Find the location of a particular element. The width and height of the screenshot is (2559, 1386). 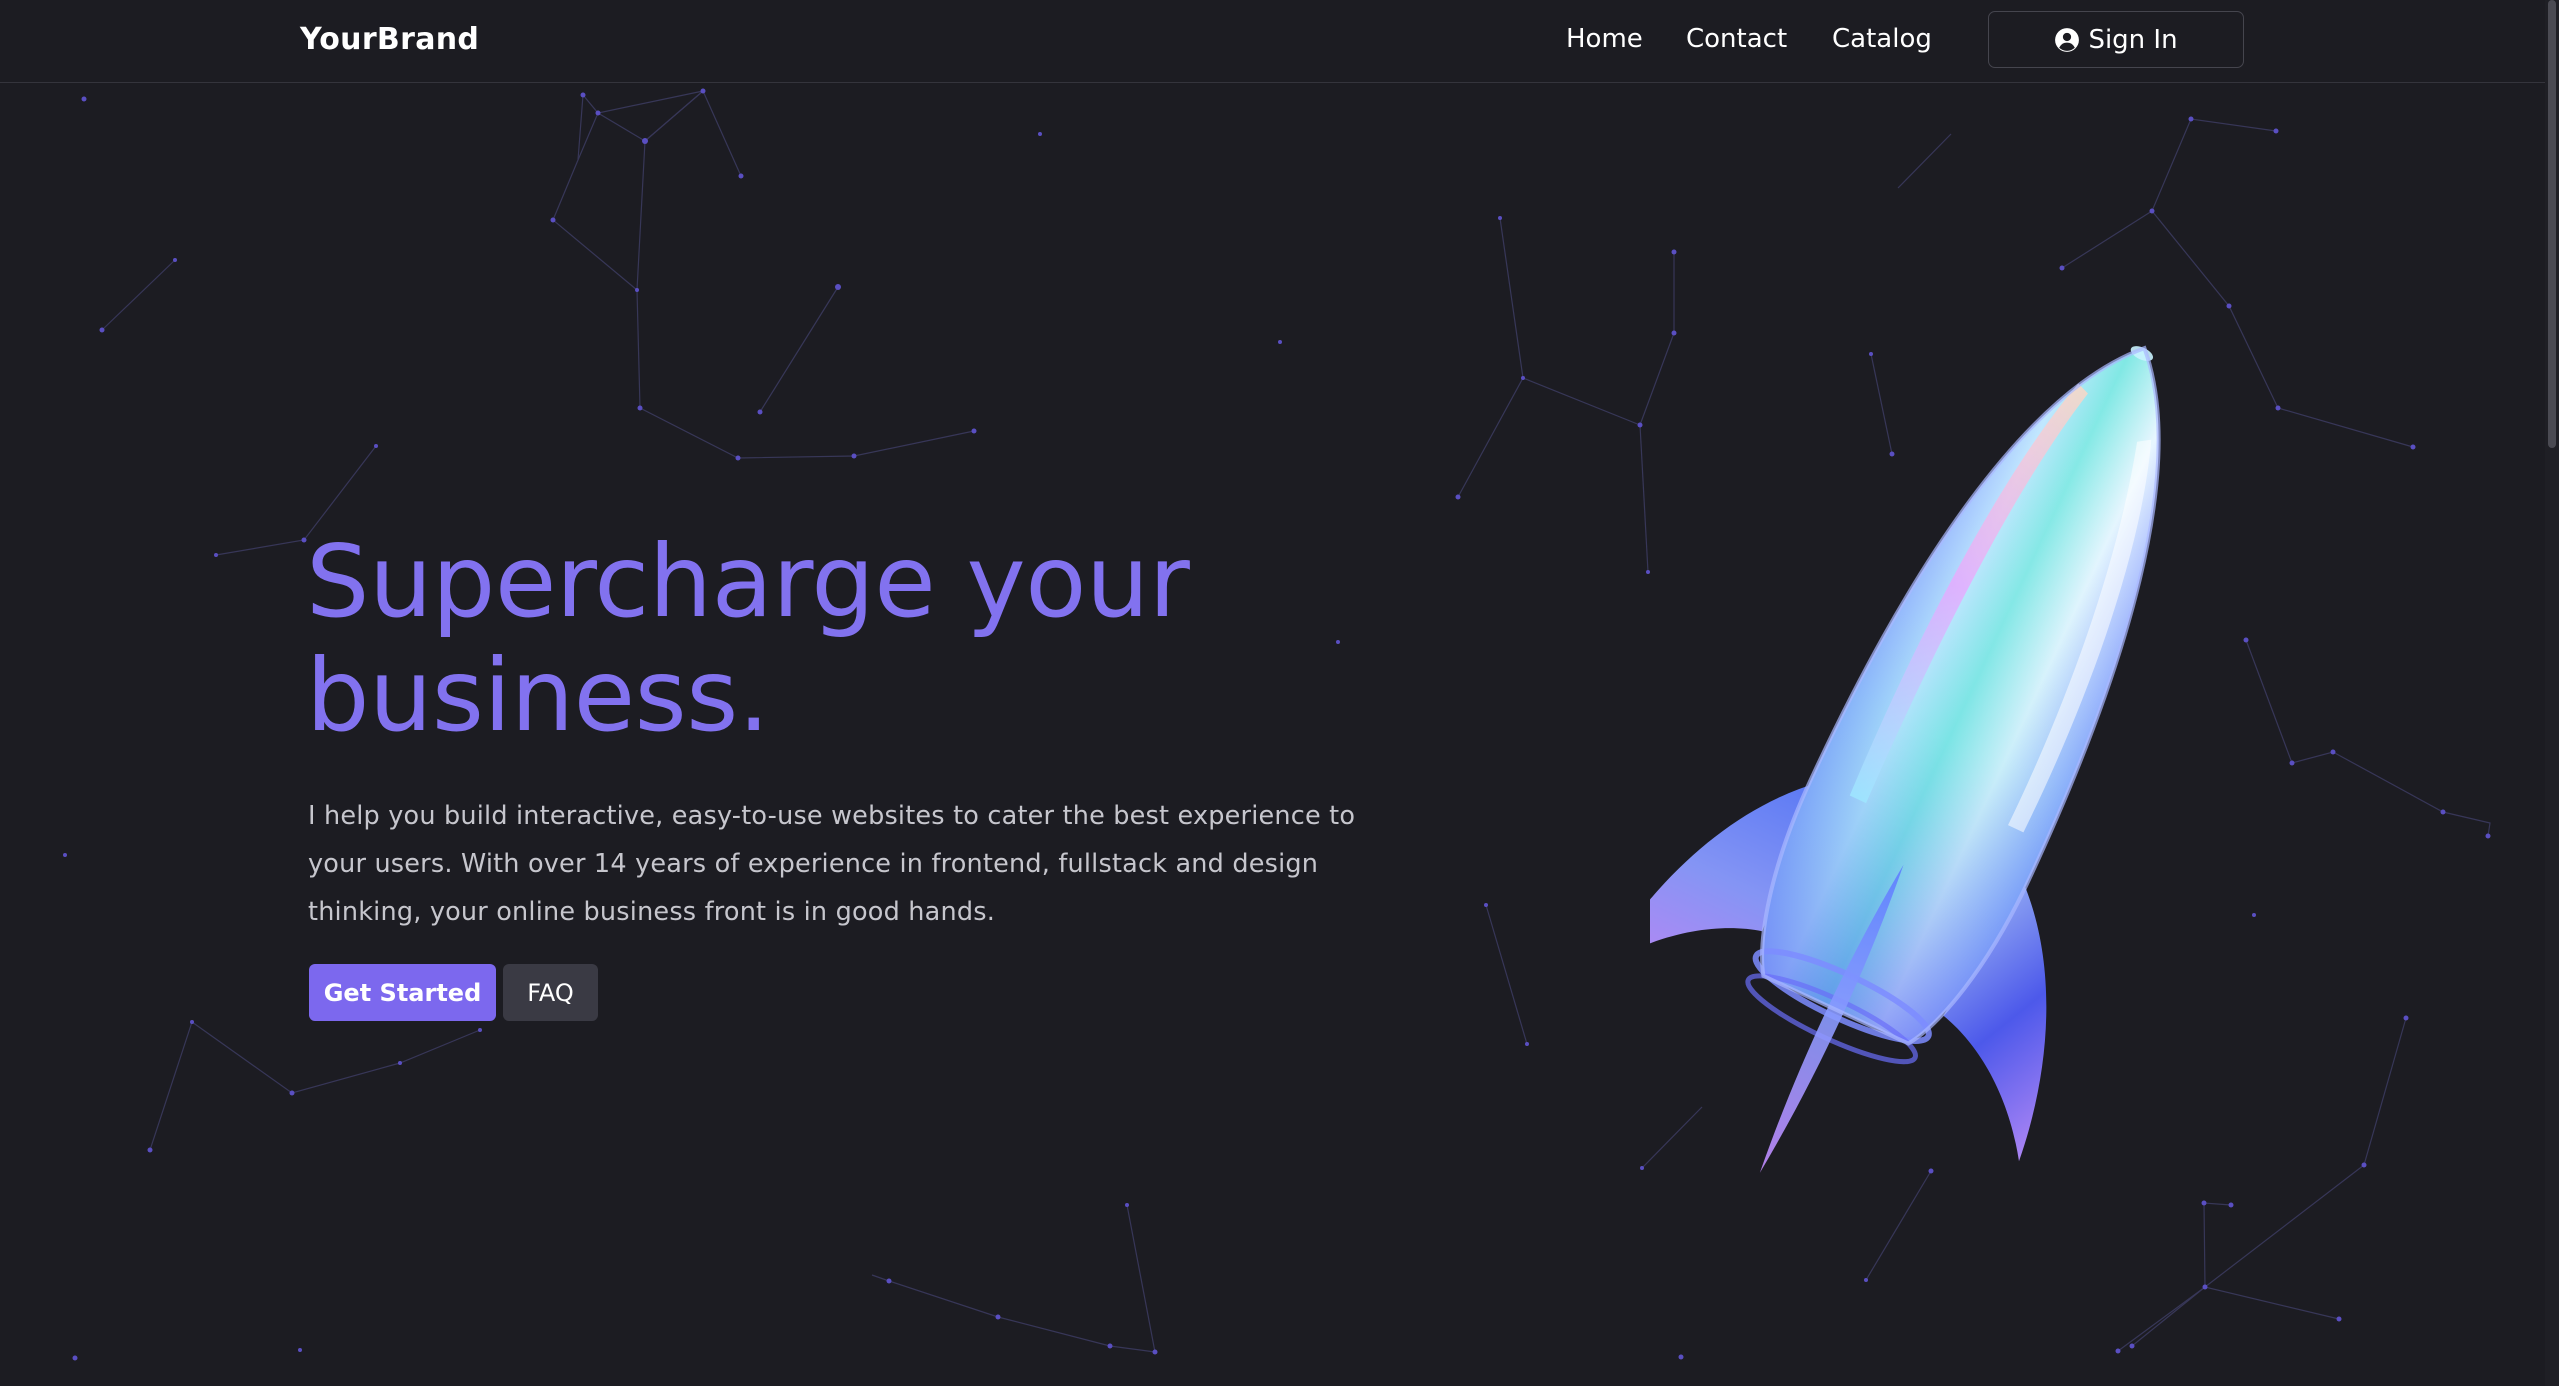

page-scrollbar is located at coordinates (2552, 693).